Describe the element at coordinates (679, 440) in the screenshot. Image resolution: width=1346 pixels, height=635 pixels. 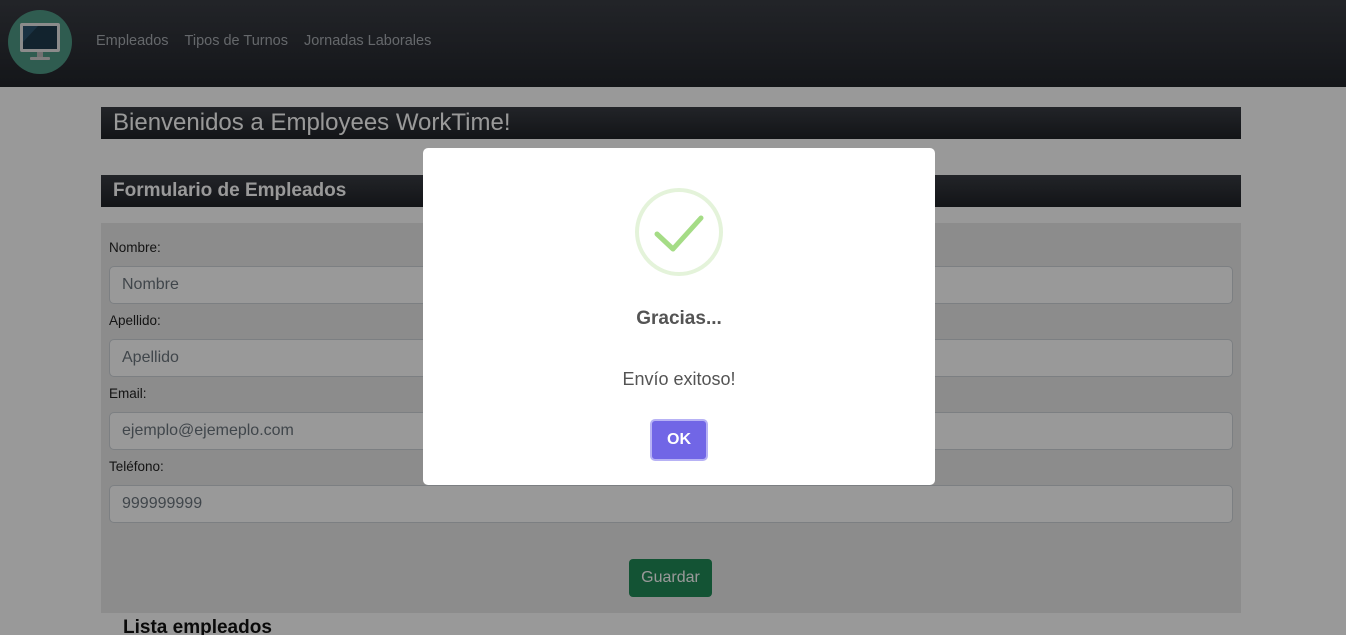
I see `ok-button: OK` at that location.